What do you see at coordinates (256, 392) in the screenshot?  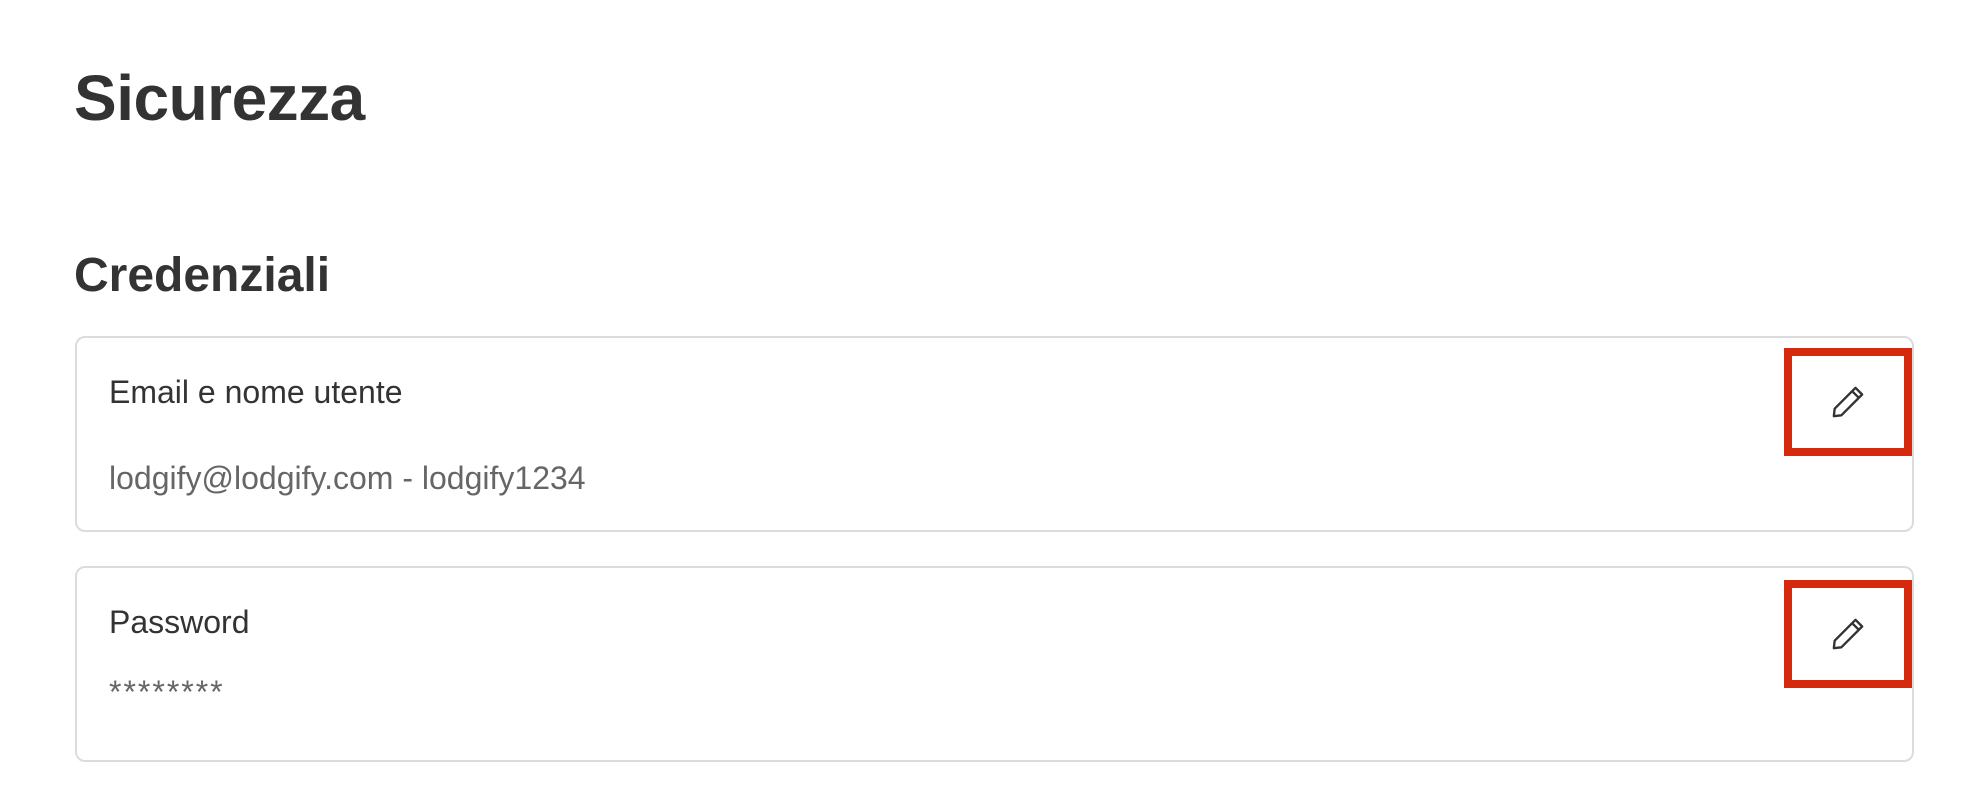 I see `email-username-label: Email e nome utente` at bounding box center [256, 392].